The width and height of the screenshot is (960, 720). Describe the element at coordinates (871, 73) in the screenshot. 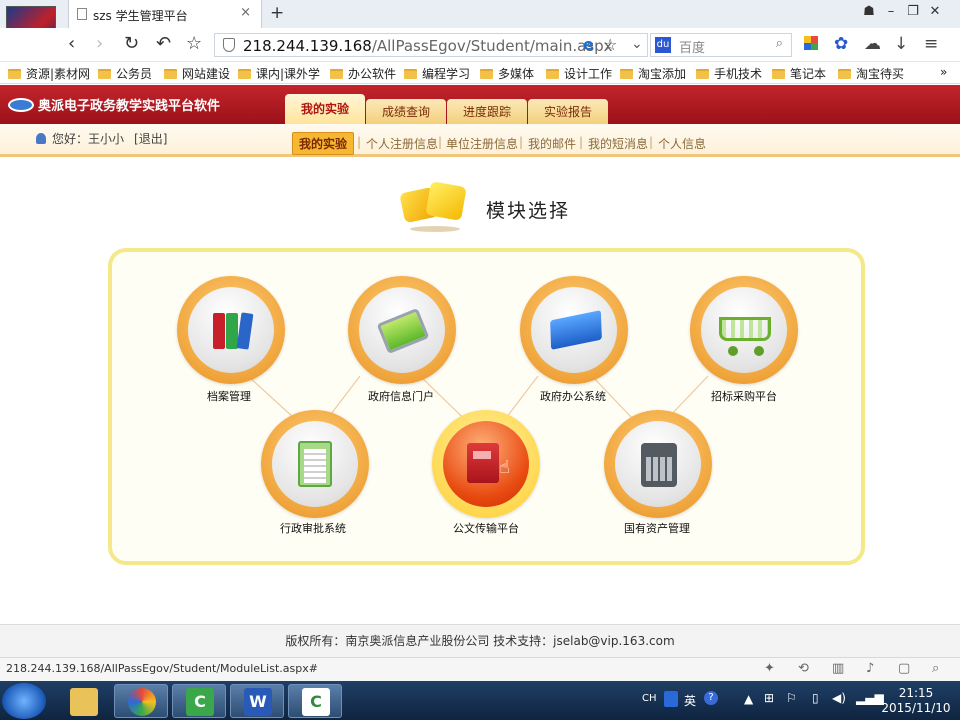

I see `bookmark-item: 淘宝待买` at that location.